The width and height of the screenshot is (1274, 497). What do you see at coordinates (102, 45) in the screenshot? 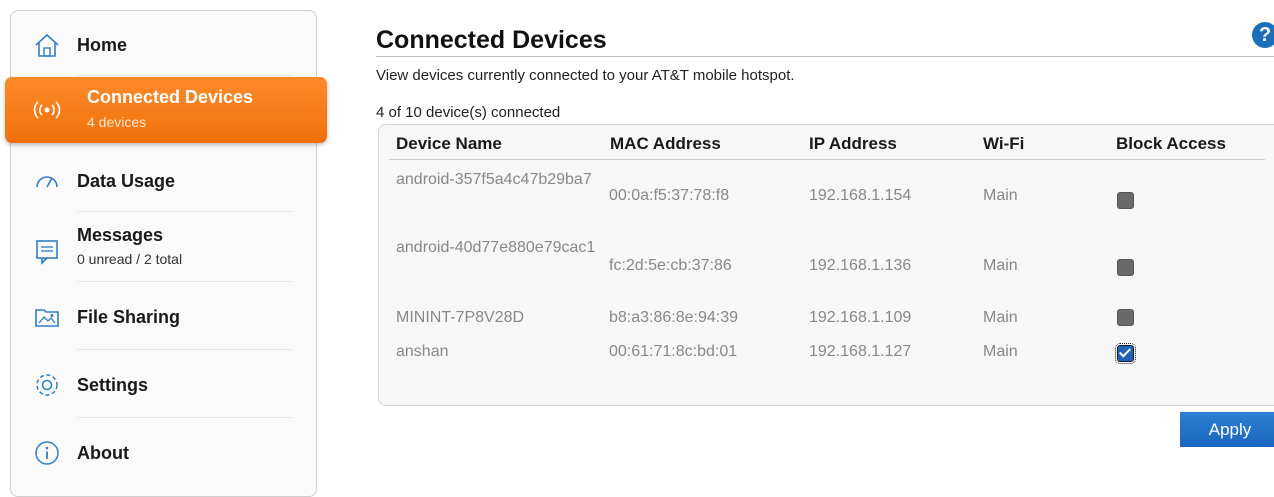
I see `sidebar-item-label: Home` at bounding box center [102, 45].